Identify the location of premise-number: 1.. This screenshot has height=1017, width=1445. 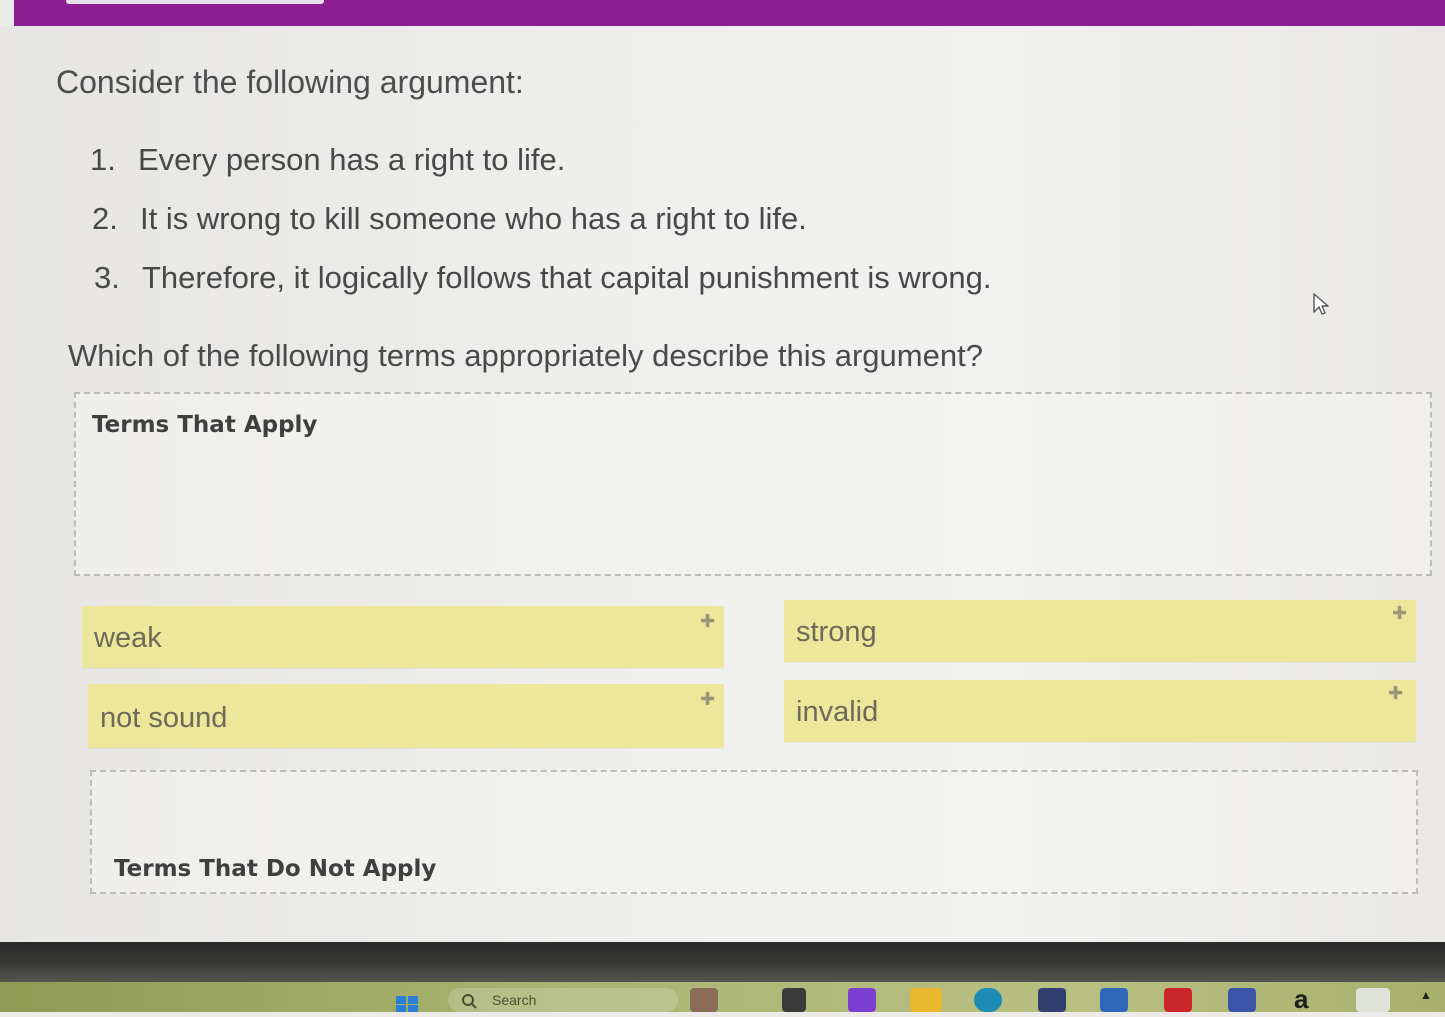
(103, 159).